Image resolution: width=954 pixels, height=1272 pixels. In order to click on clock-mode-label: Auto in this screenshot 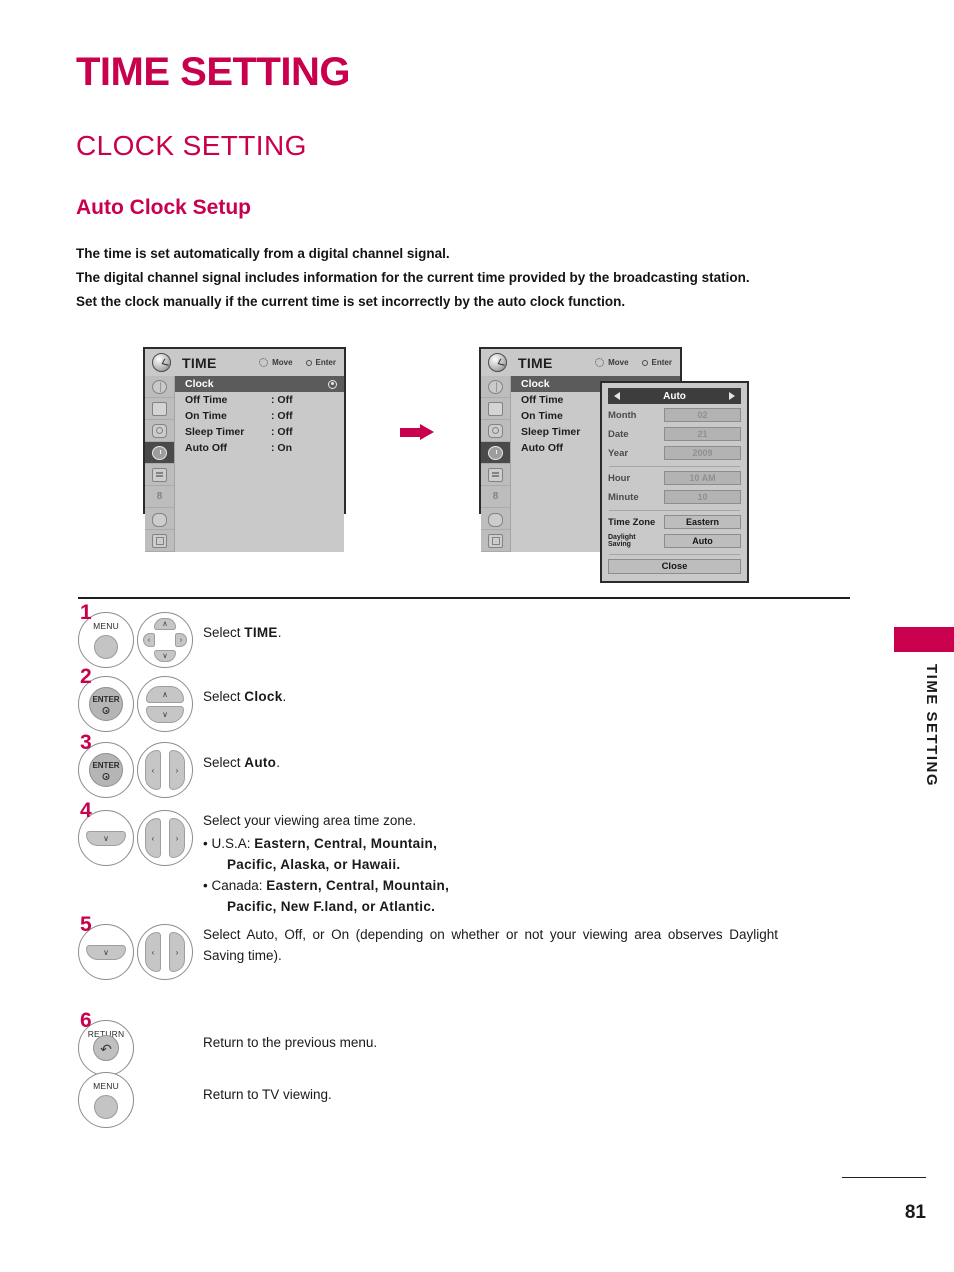, I will do `click(674, 396)`.